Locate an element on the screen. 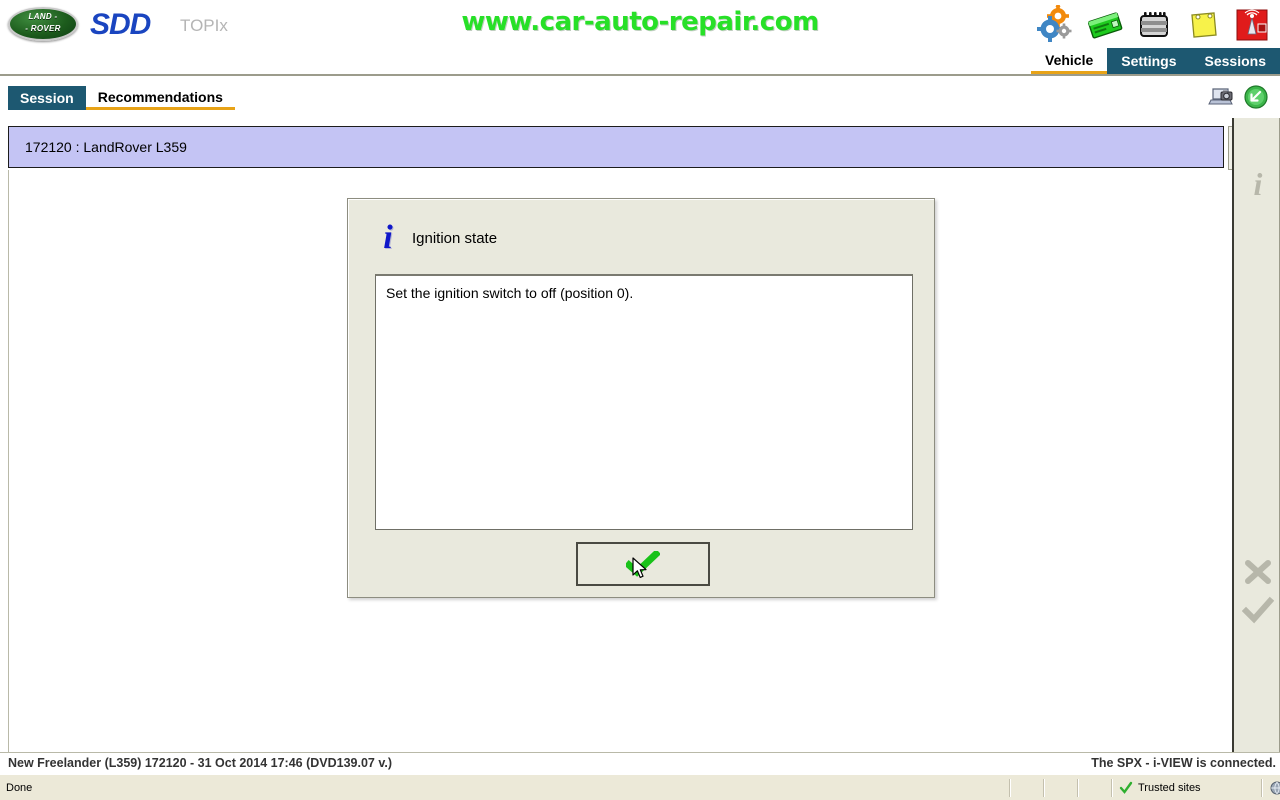 This screenshot has height=800, width=1280. confirm-button is located at coordinates (643, 564).